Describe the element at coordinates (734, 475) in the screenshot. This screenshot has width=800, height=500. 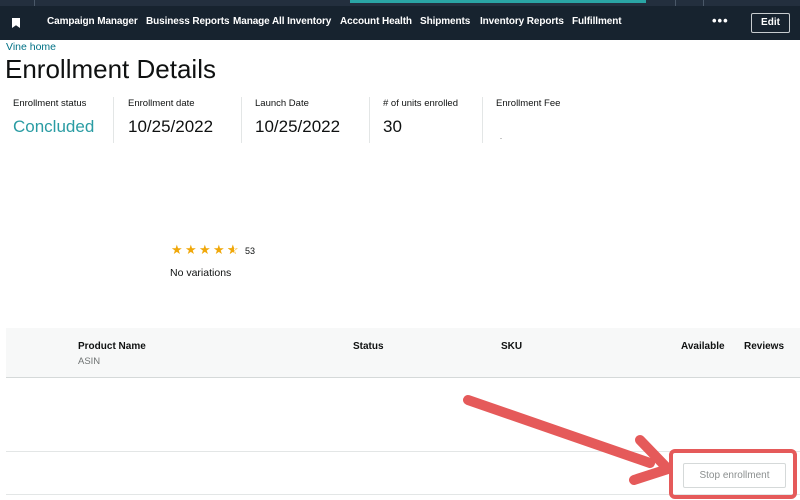
I see `stop-enrollment-button: Stop enrollment` at that location.